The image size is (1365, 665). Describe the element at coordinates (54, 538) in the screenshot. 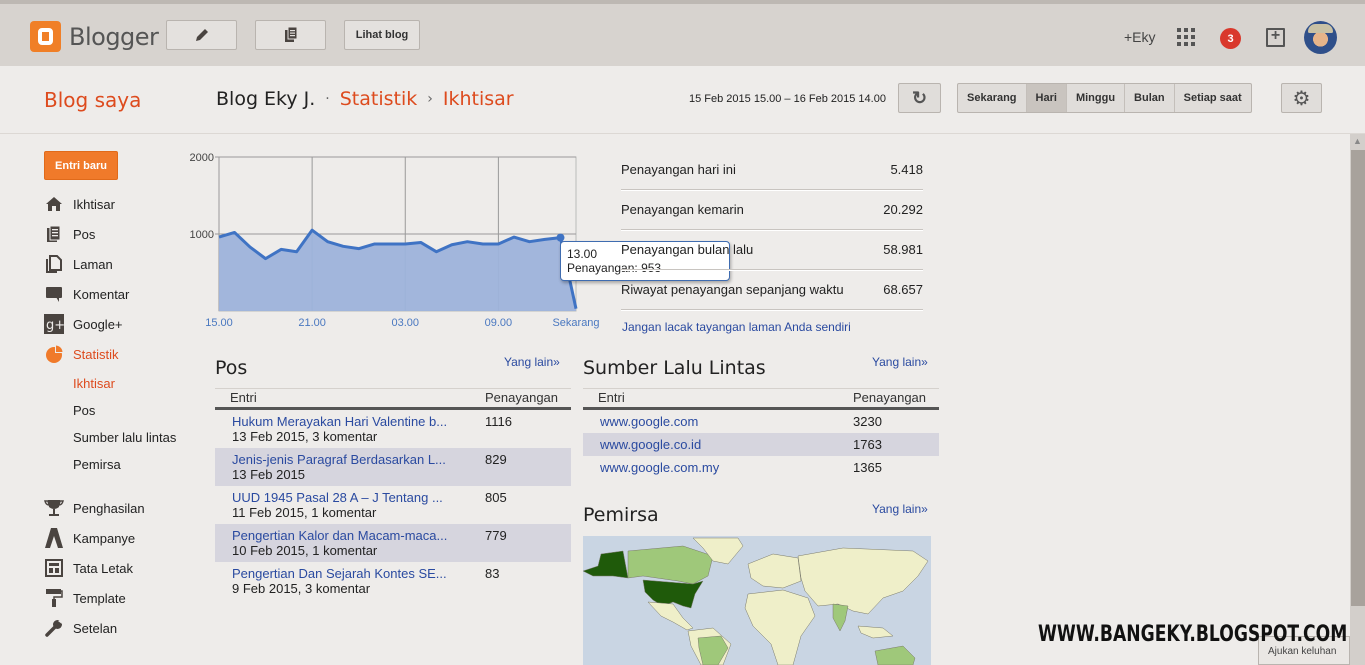

I see `campaign-icon` at that location.